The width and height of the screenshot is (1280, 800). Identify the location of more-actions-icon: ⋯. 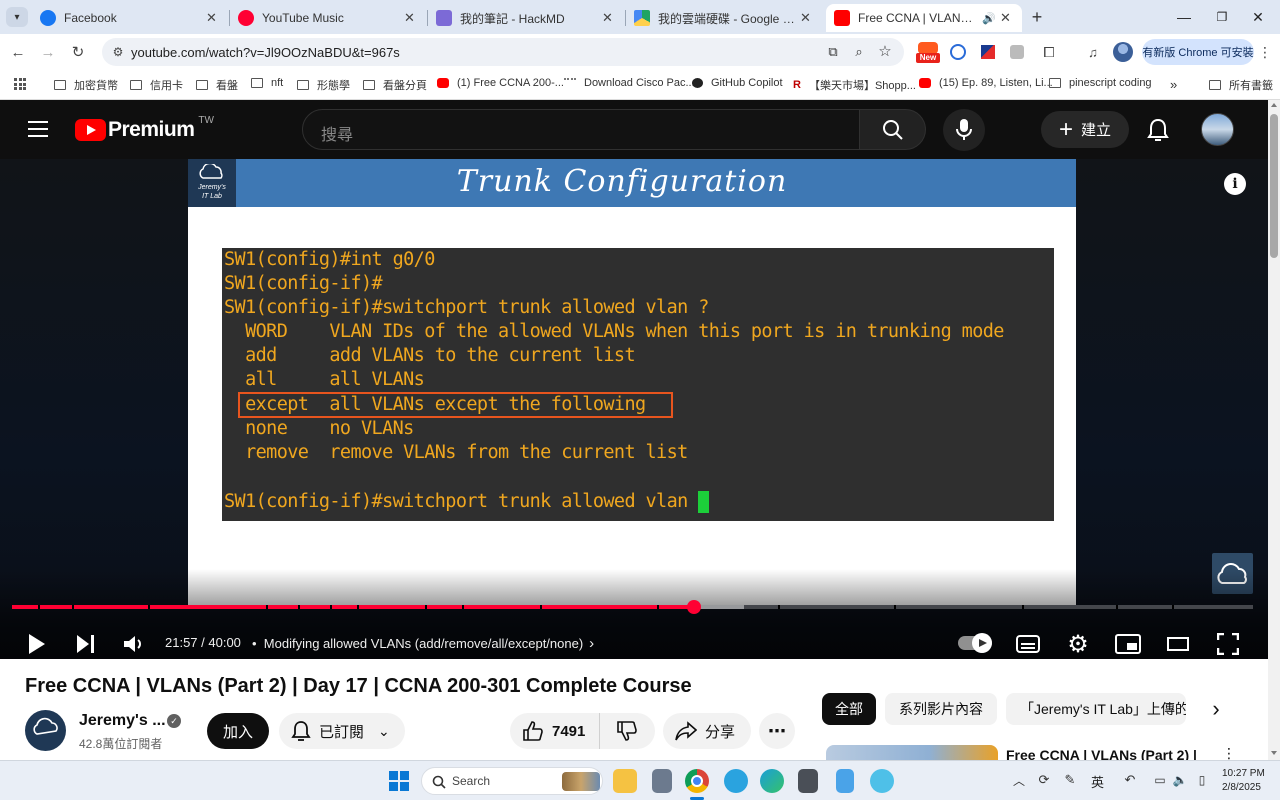
(777, 731).